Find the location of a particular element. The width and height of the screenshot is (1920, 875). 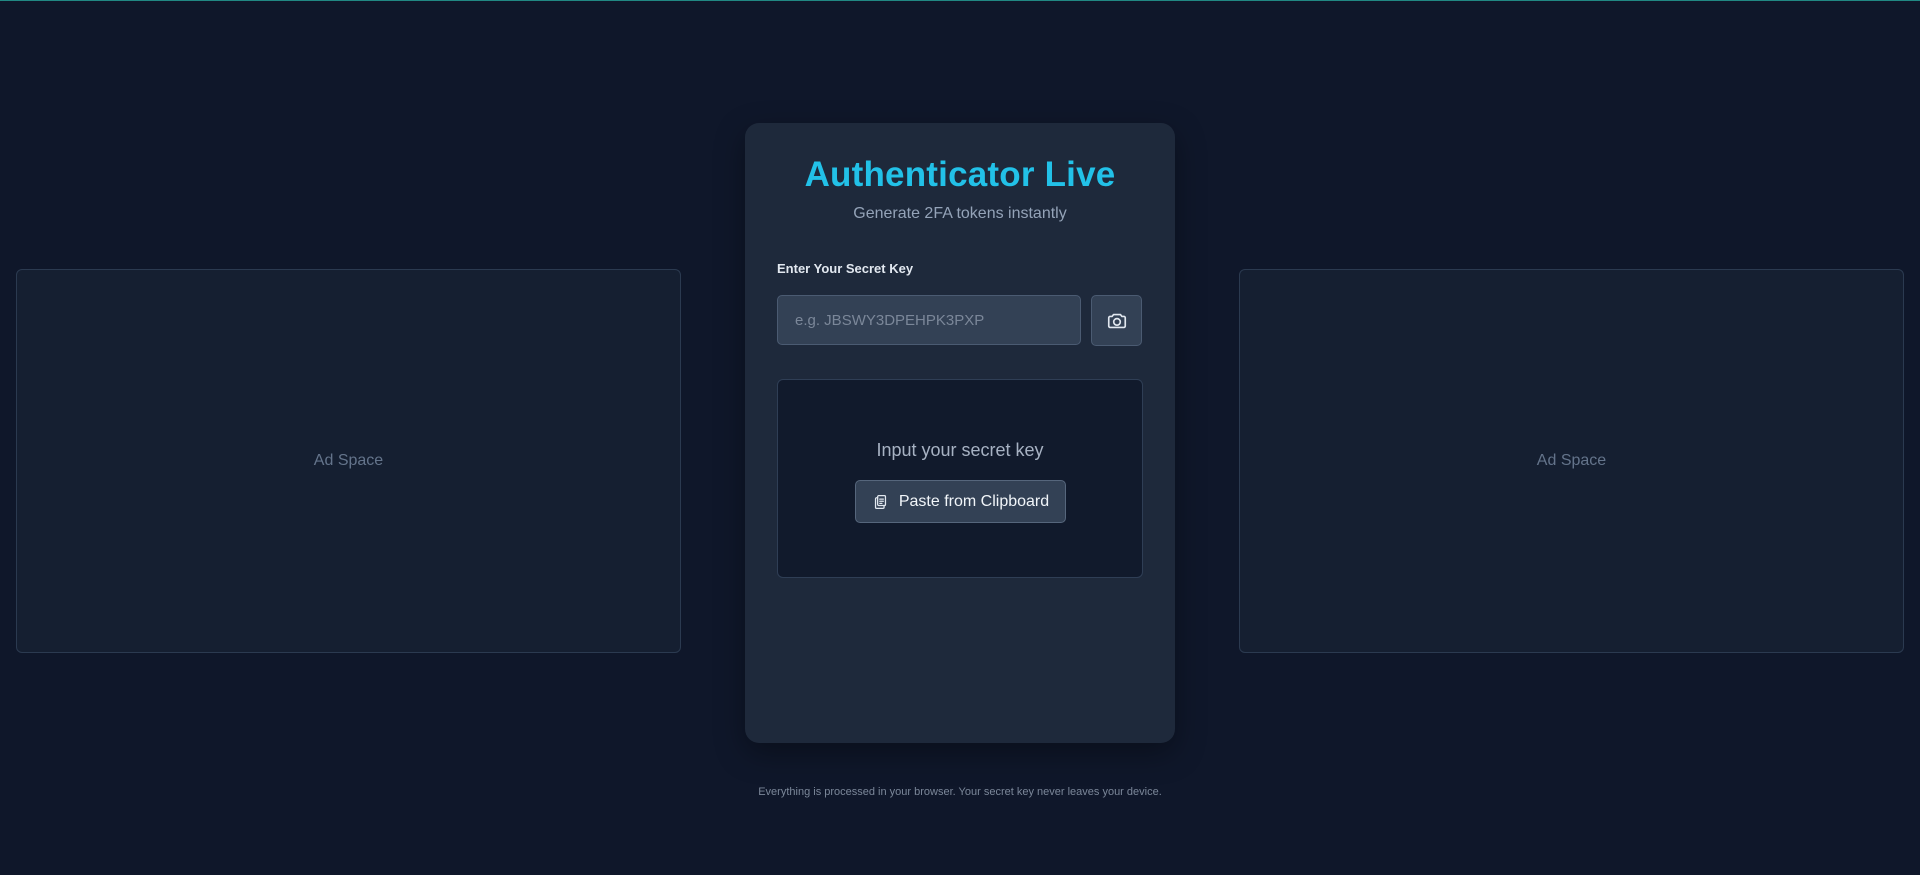

secret-key-label: Enter Your Secret Key is located at coordinates (845, 268).